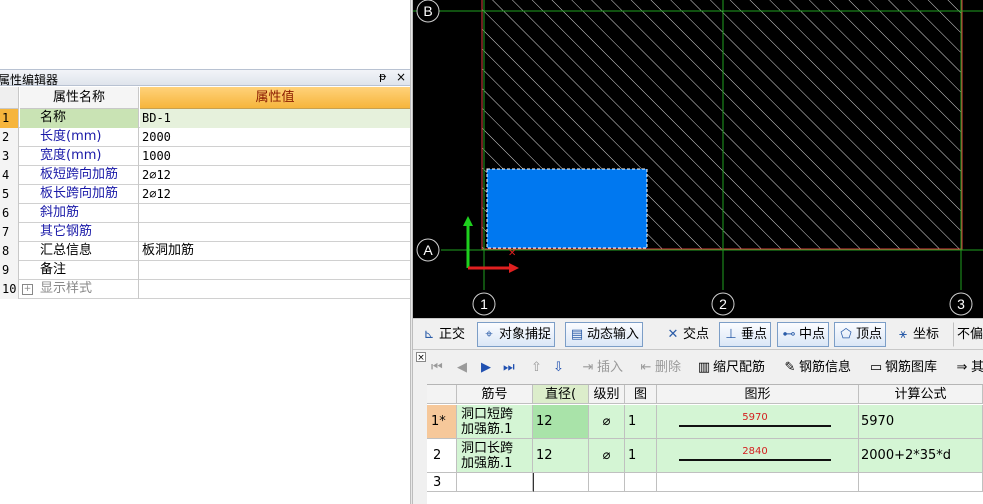 This screenshot has width=983, height=504. Describe the element at coordinates (275, 156) in the screenshot. I see `property-value: 1000` at that location.